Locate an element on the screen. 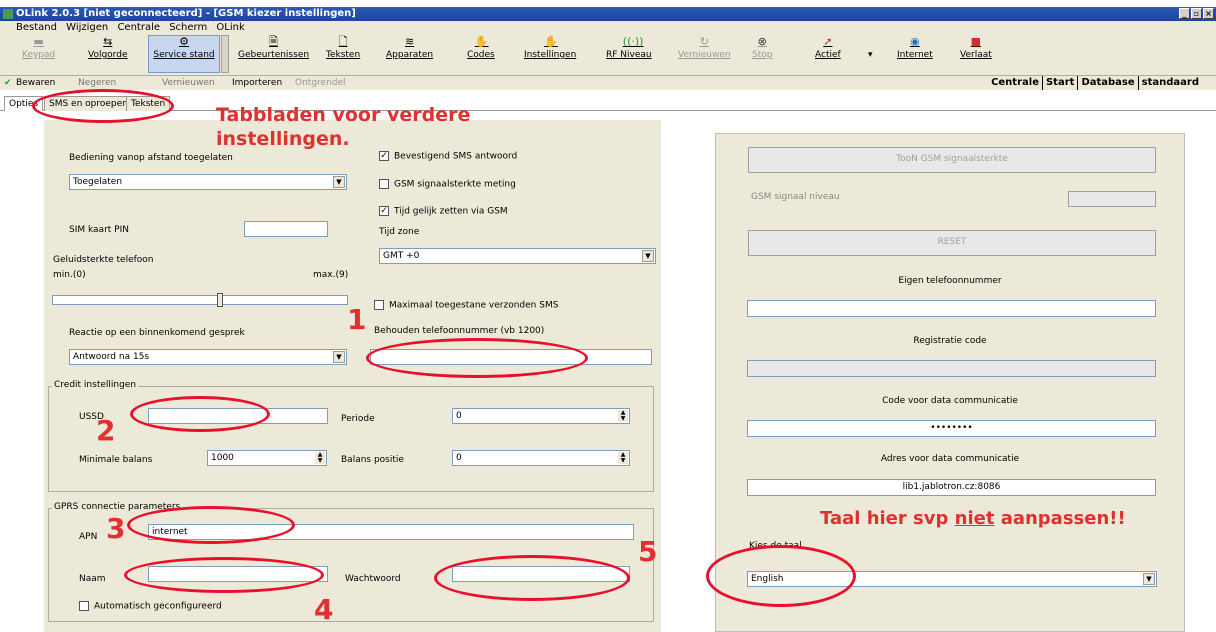 This screenshot has height=632, width=1216. number-3-annotation: 3 is located at coordinates (116, 528).